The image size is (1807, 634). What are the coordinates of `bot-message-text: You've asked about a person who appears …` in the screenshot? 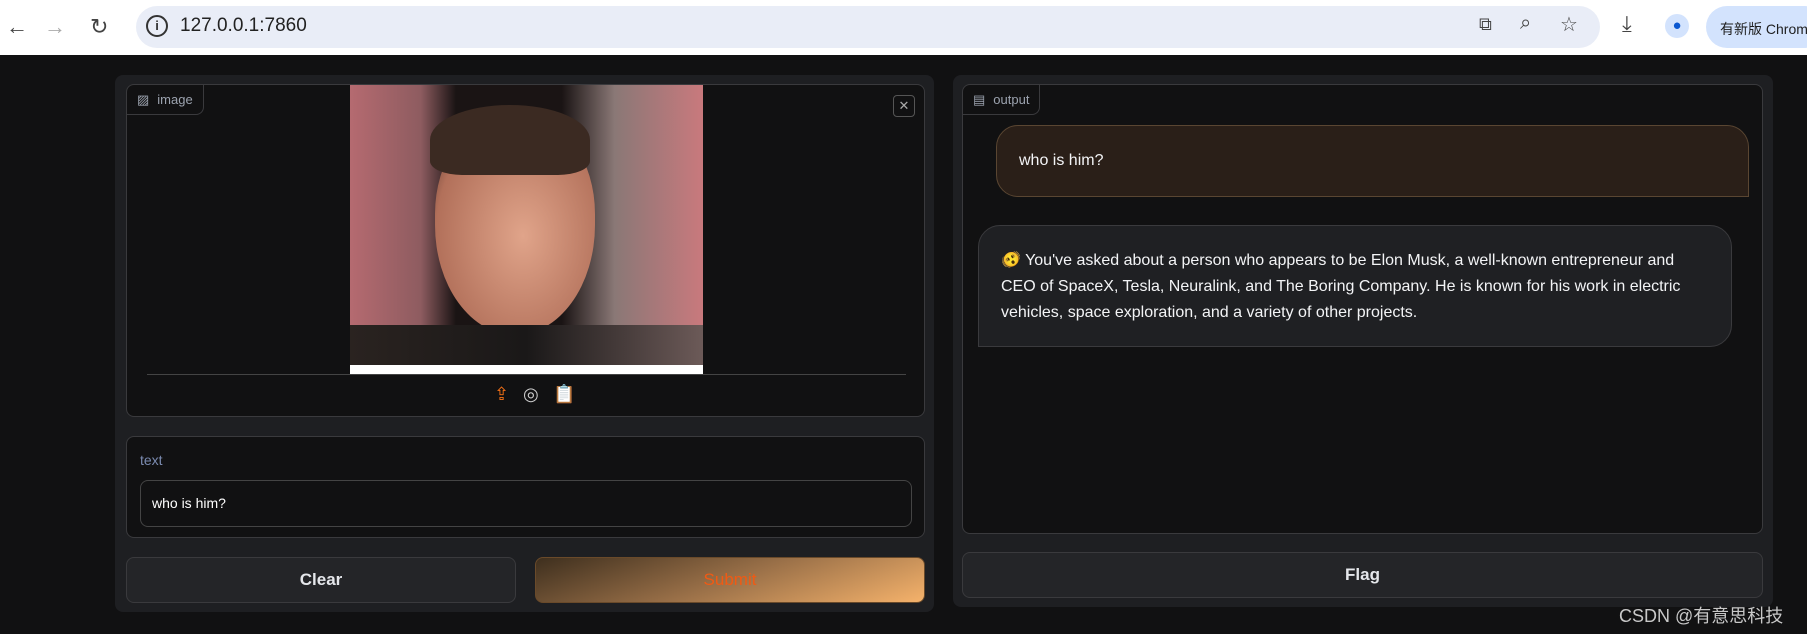 It's located at (1341, 286).